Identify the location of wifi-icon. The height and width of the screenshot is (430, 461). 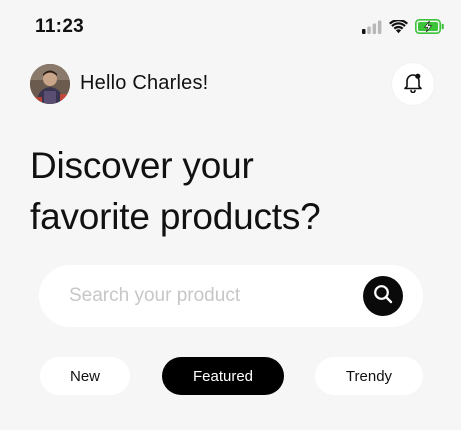
(398, 26).